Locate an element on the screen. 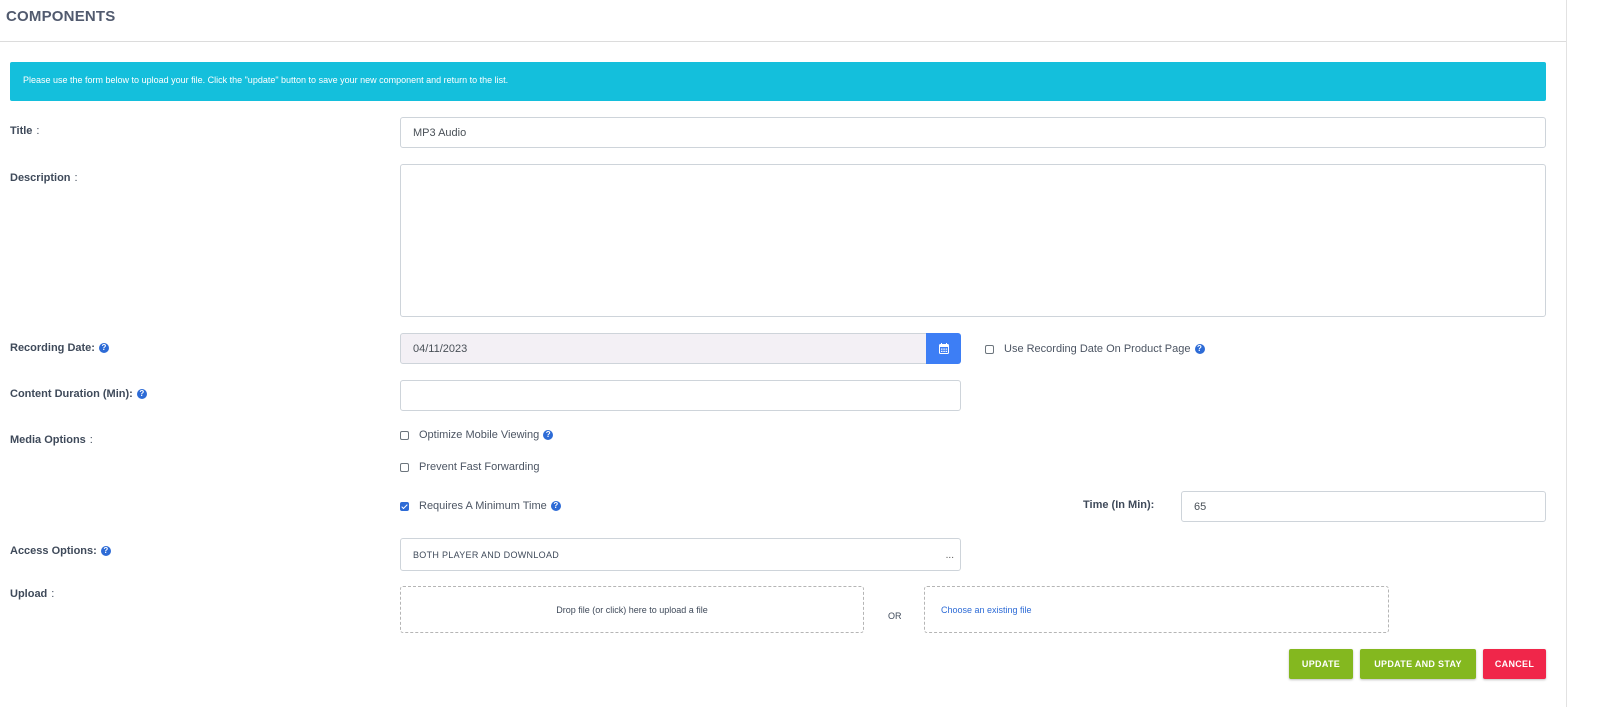  update-button: UPDATE is located at coordinates (1321, 664).